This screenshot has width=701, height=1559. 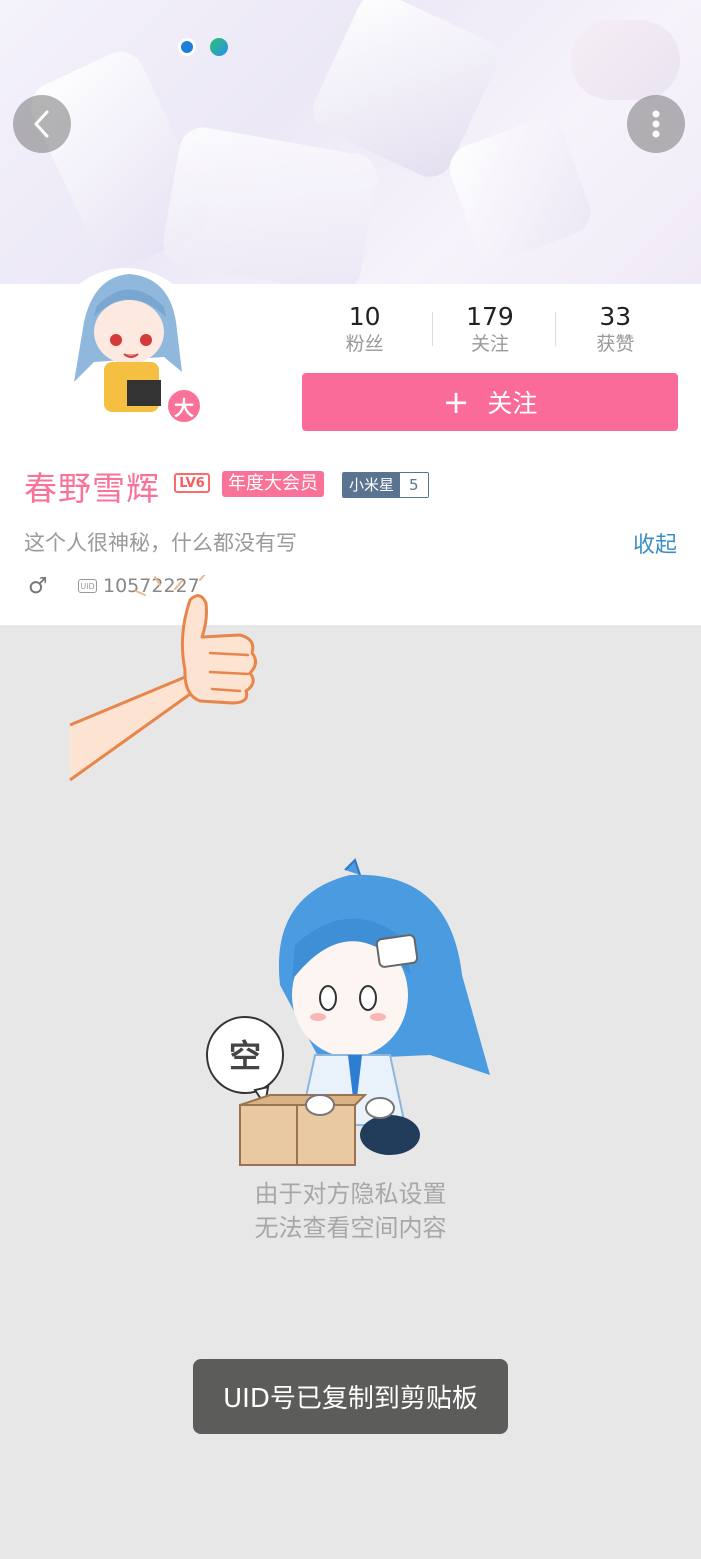 What do you see at coordinates (350, 1194) in the screenshot?
I see `empty-message-line1: 由于对方隐私设置` at bounding box center [350, 1194].